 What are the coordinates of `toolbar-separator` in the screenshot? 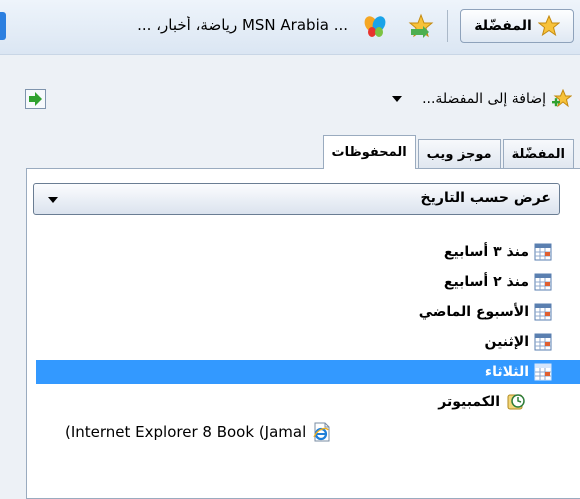 It's located at (447, 26).